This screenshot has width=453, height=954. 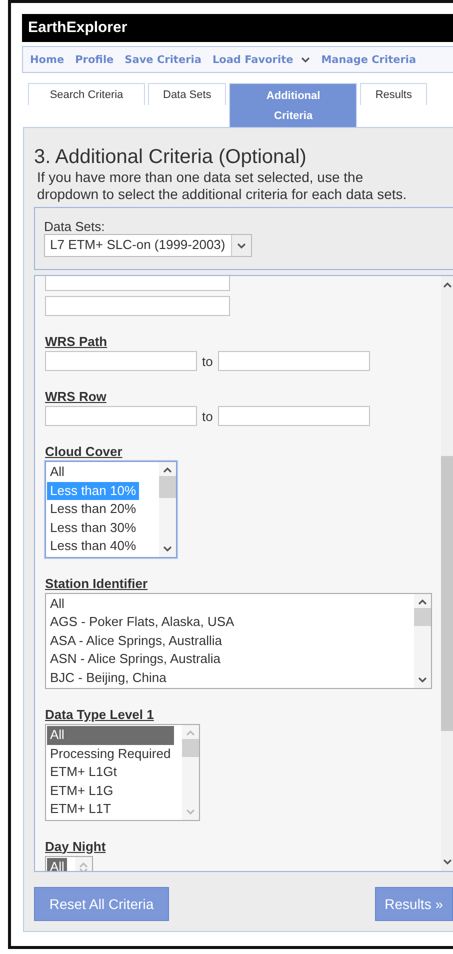 What do you see at coordinates (148, 245) in the screenshot?
I see `dataset-dropdown: L7 ETM+ SLC-on (1999-2003)` at bounding box center [148, 245].